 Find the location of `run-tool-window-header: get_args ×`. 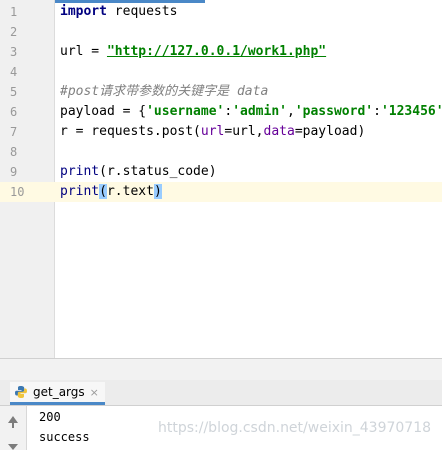

run-tool-window-header: get_args × is located at coordinates (221, 393).